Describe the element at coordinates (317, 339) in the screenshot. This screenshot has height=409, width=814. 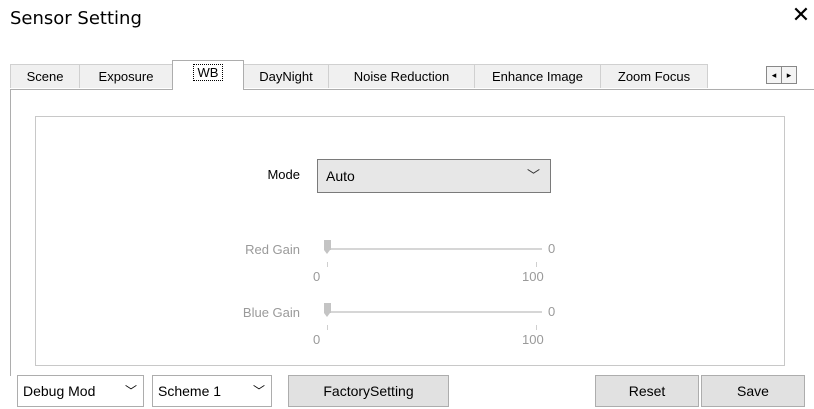
I see `blue-gain-min-label: 0` at that location.